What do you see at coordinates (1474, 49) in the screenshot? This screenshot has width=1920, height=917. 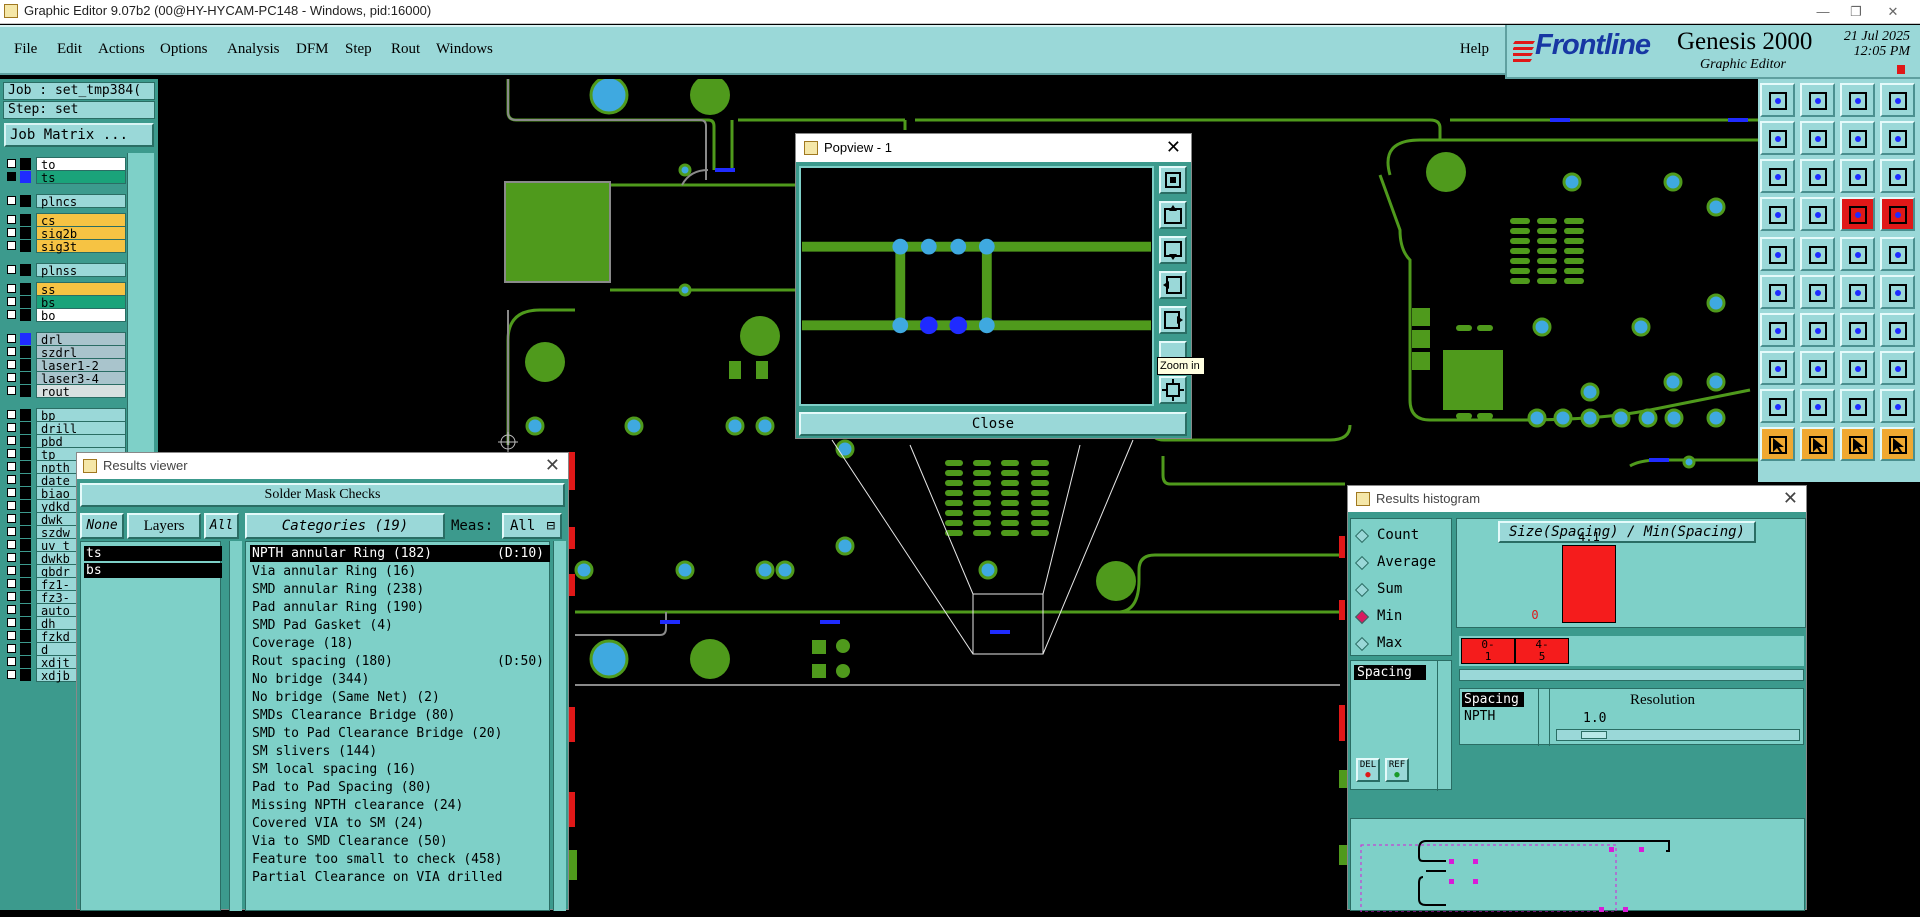 I see `menu-help: Help` at bounding box center [1474, 49].